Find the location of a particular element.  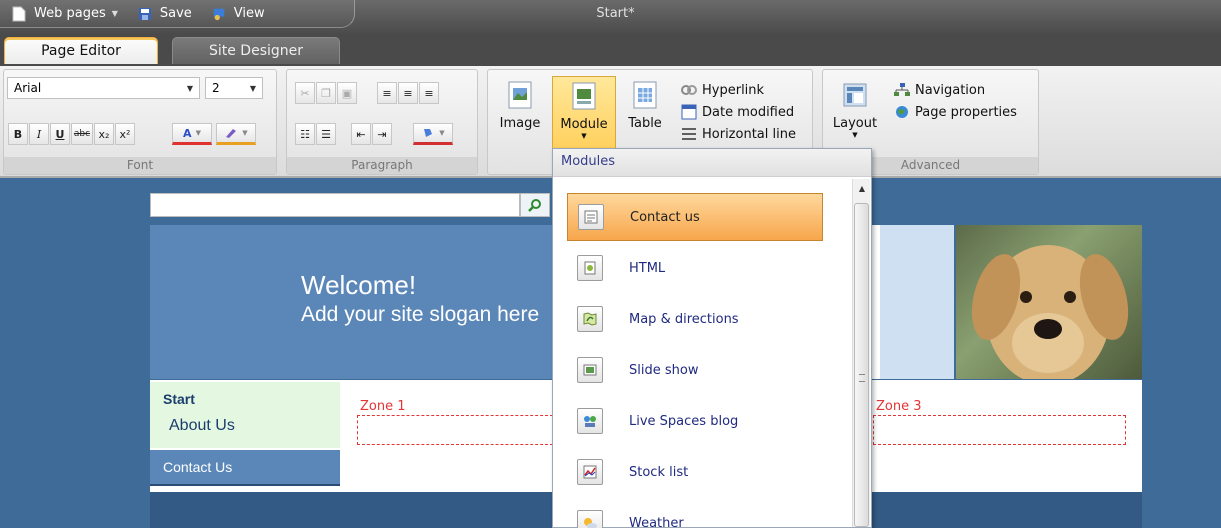

navigation-icon is located at coordinates (902, 89).